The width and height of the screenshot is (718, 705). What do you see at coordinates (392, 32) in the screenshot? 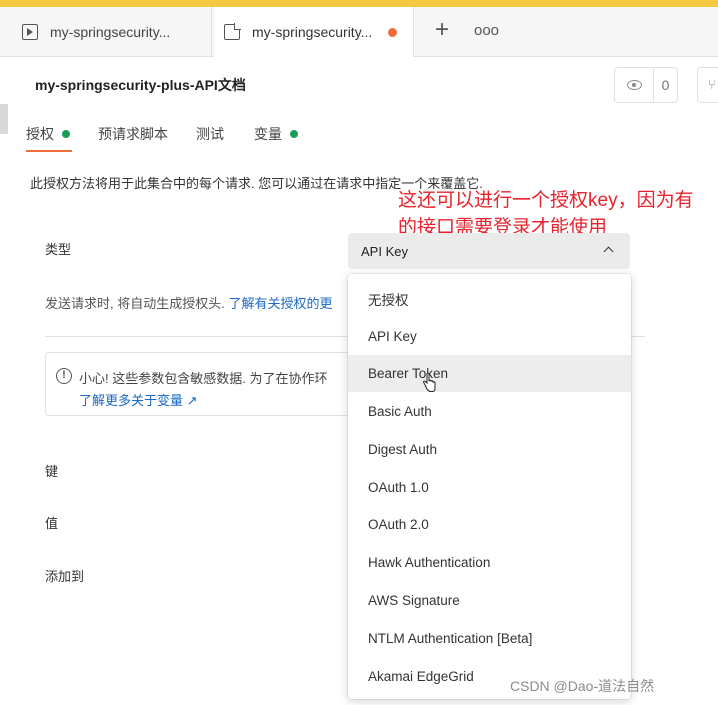
I see `unsaved-dot-icon` at bounding box center [392, 32].